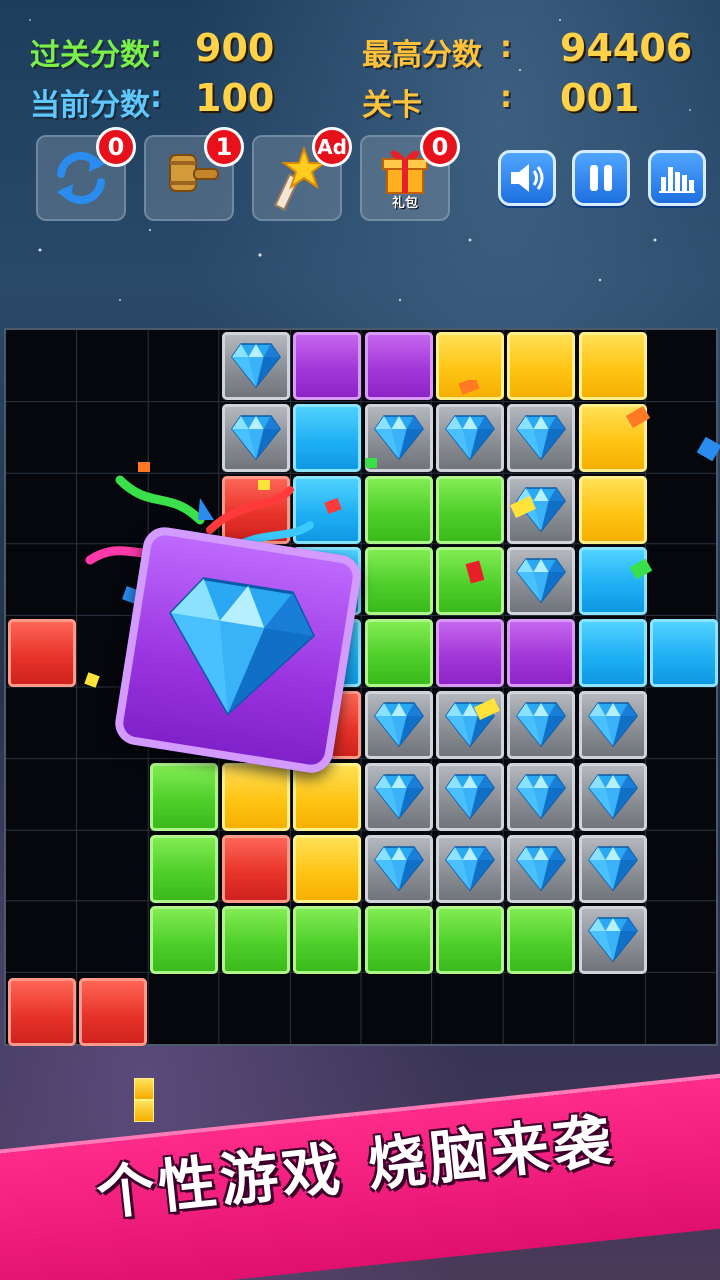 This screenshot has height=1280, width=720. I want to click on hammer-tool-button: 1, so click(194, 174).